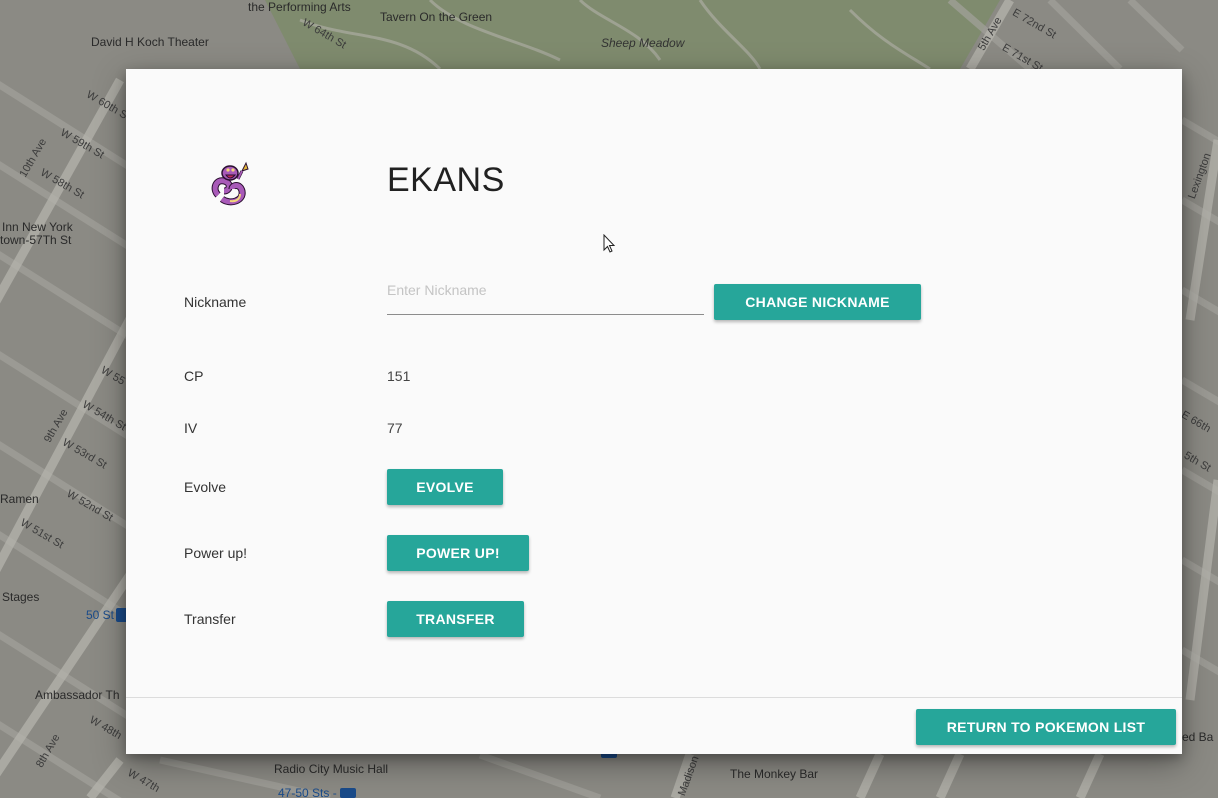 This screenshot has height=798, width=1218. I want to click on footer-divider, so click(654, 697).